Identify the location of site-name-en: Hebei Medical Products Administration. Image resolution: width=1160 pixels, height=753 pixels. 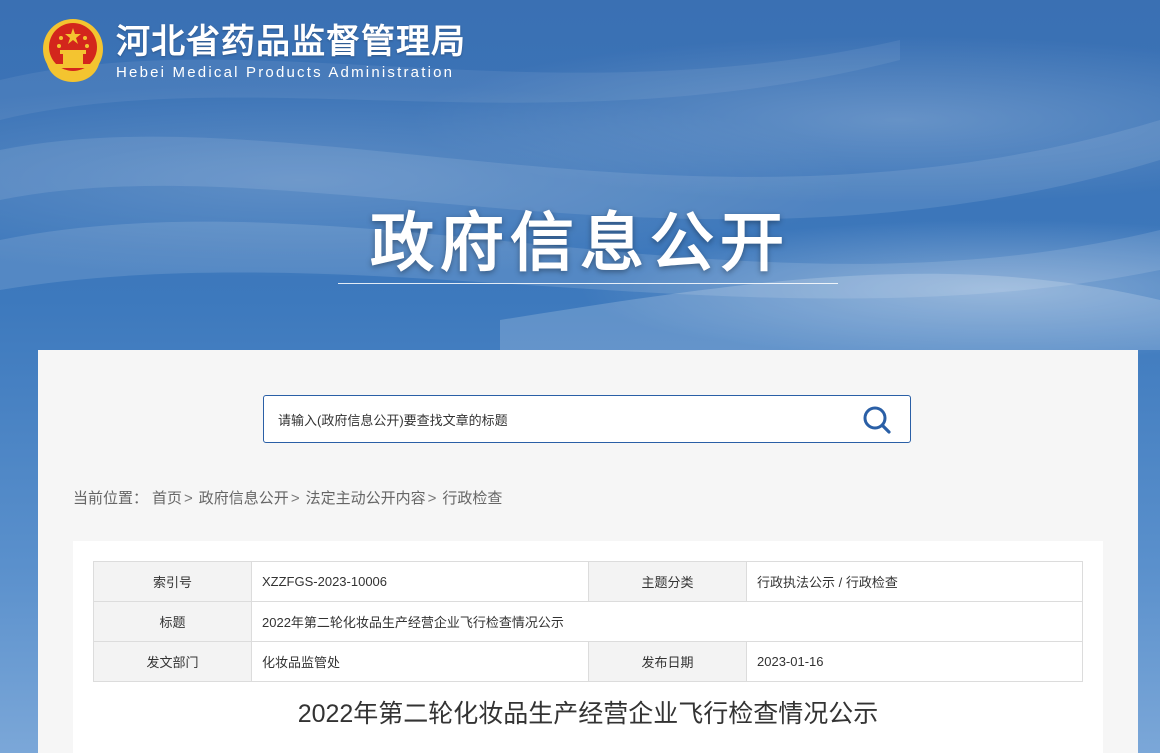
(285, 72).